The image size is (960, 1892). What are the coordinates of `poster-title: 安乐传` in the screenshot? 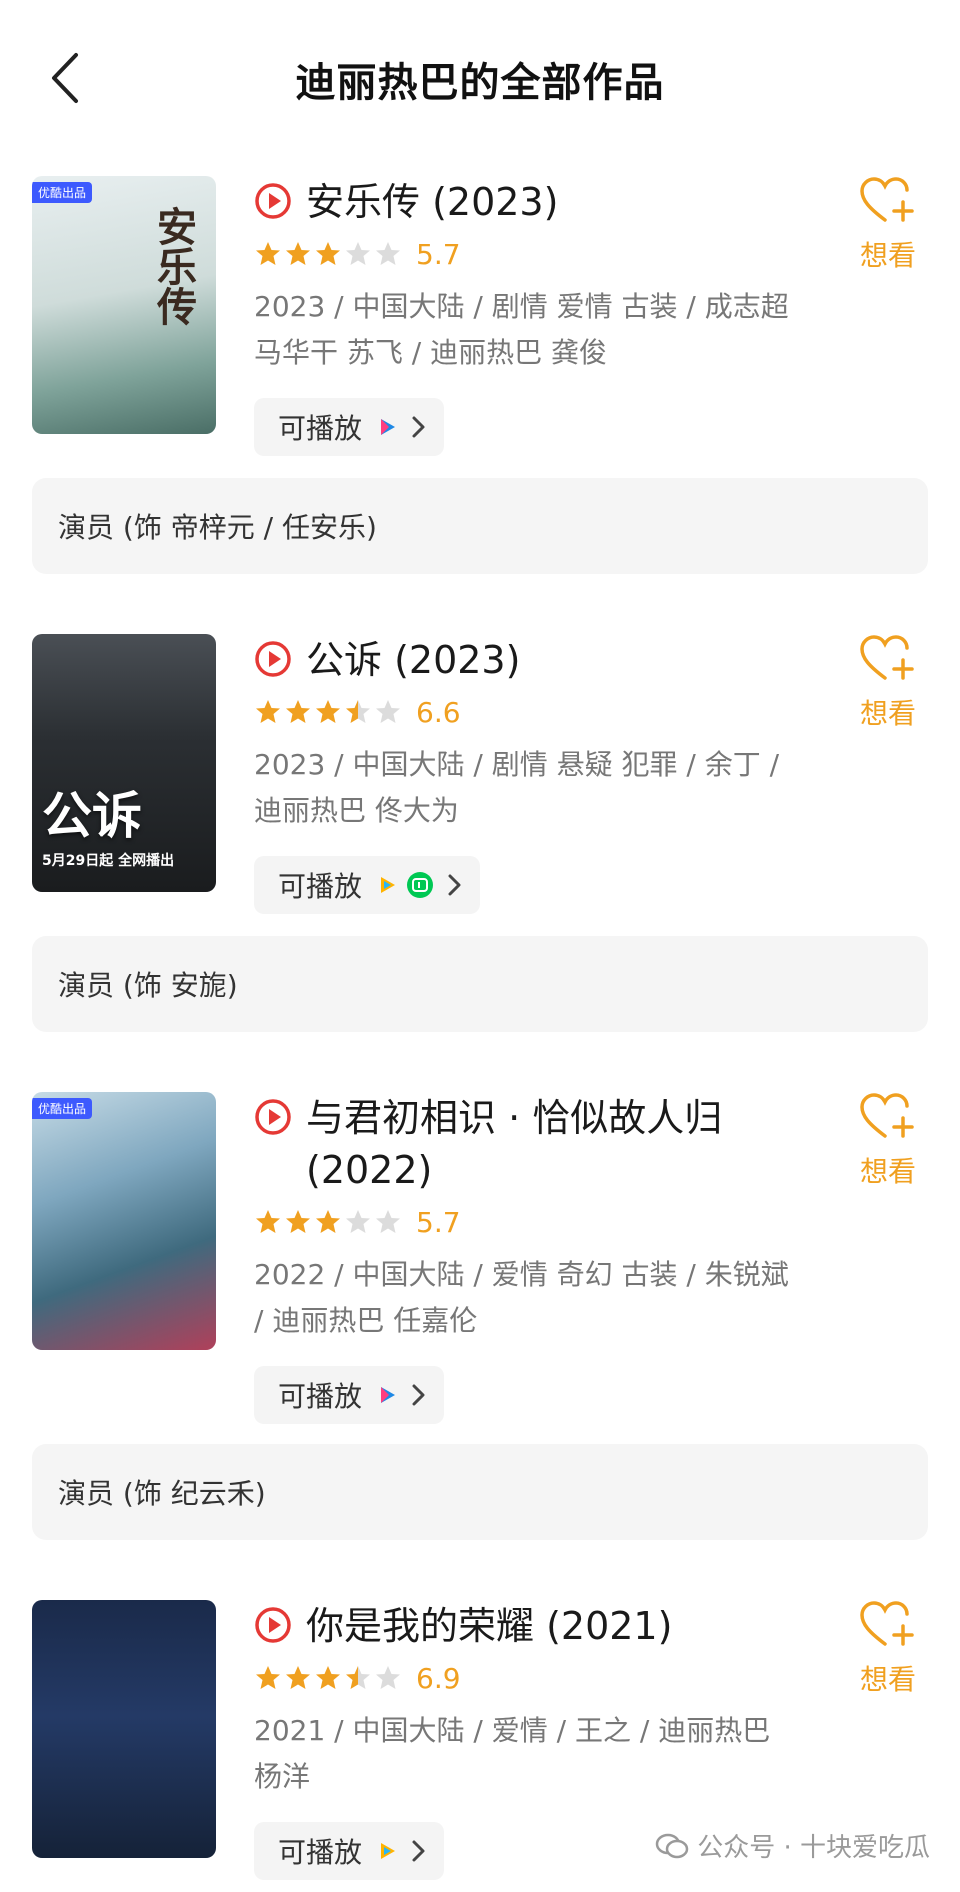 It's located at (173, 266).